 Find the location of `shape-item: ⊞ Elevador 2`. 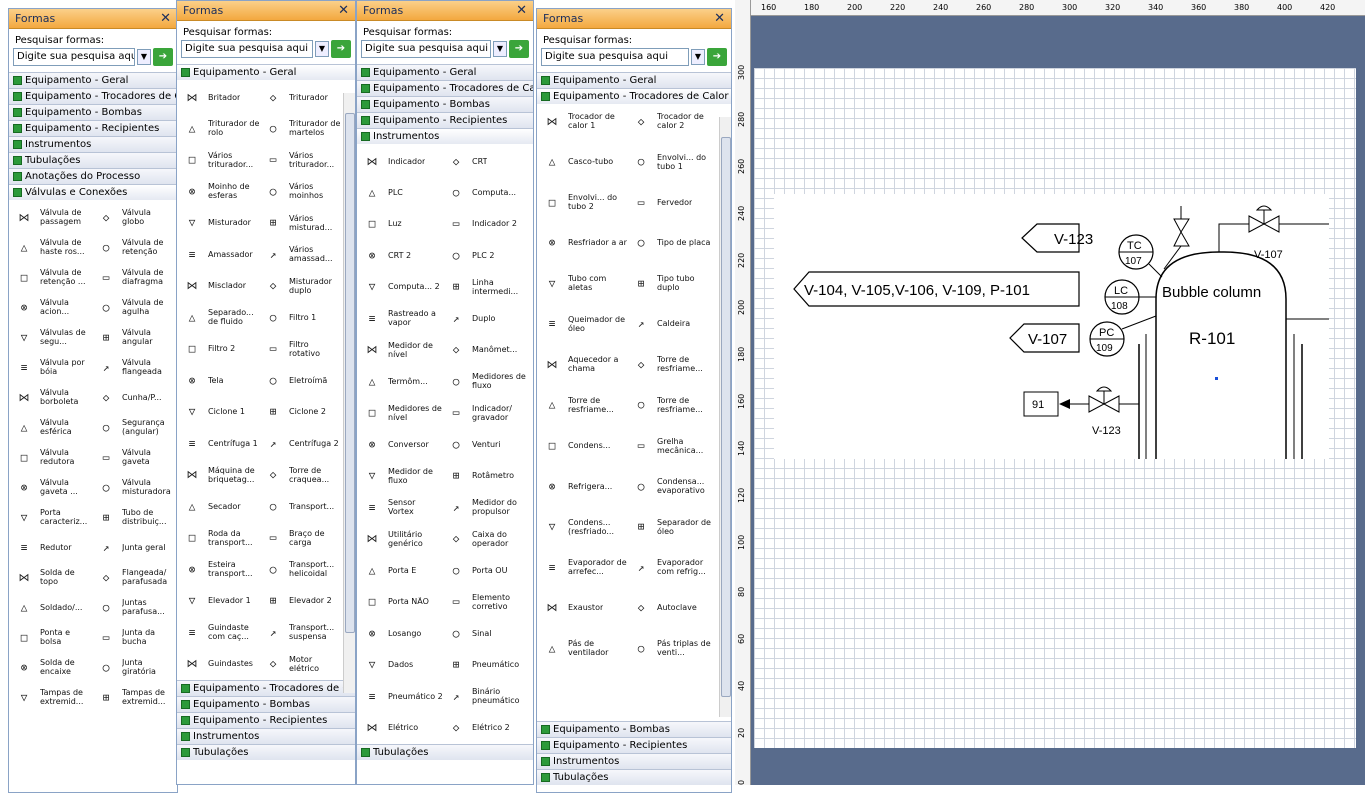

shape-item: ⊞ Elevador 2 is located at coordinates (300, 601).